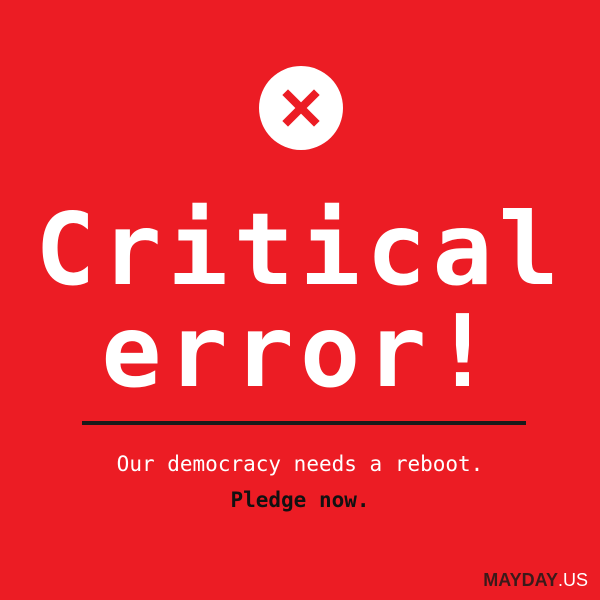  Describe the element at coordinates (572, 580) in the screenshot. I see `brand-suffix: .US` at that location.